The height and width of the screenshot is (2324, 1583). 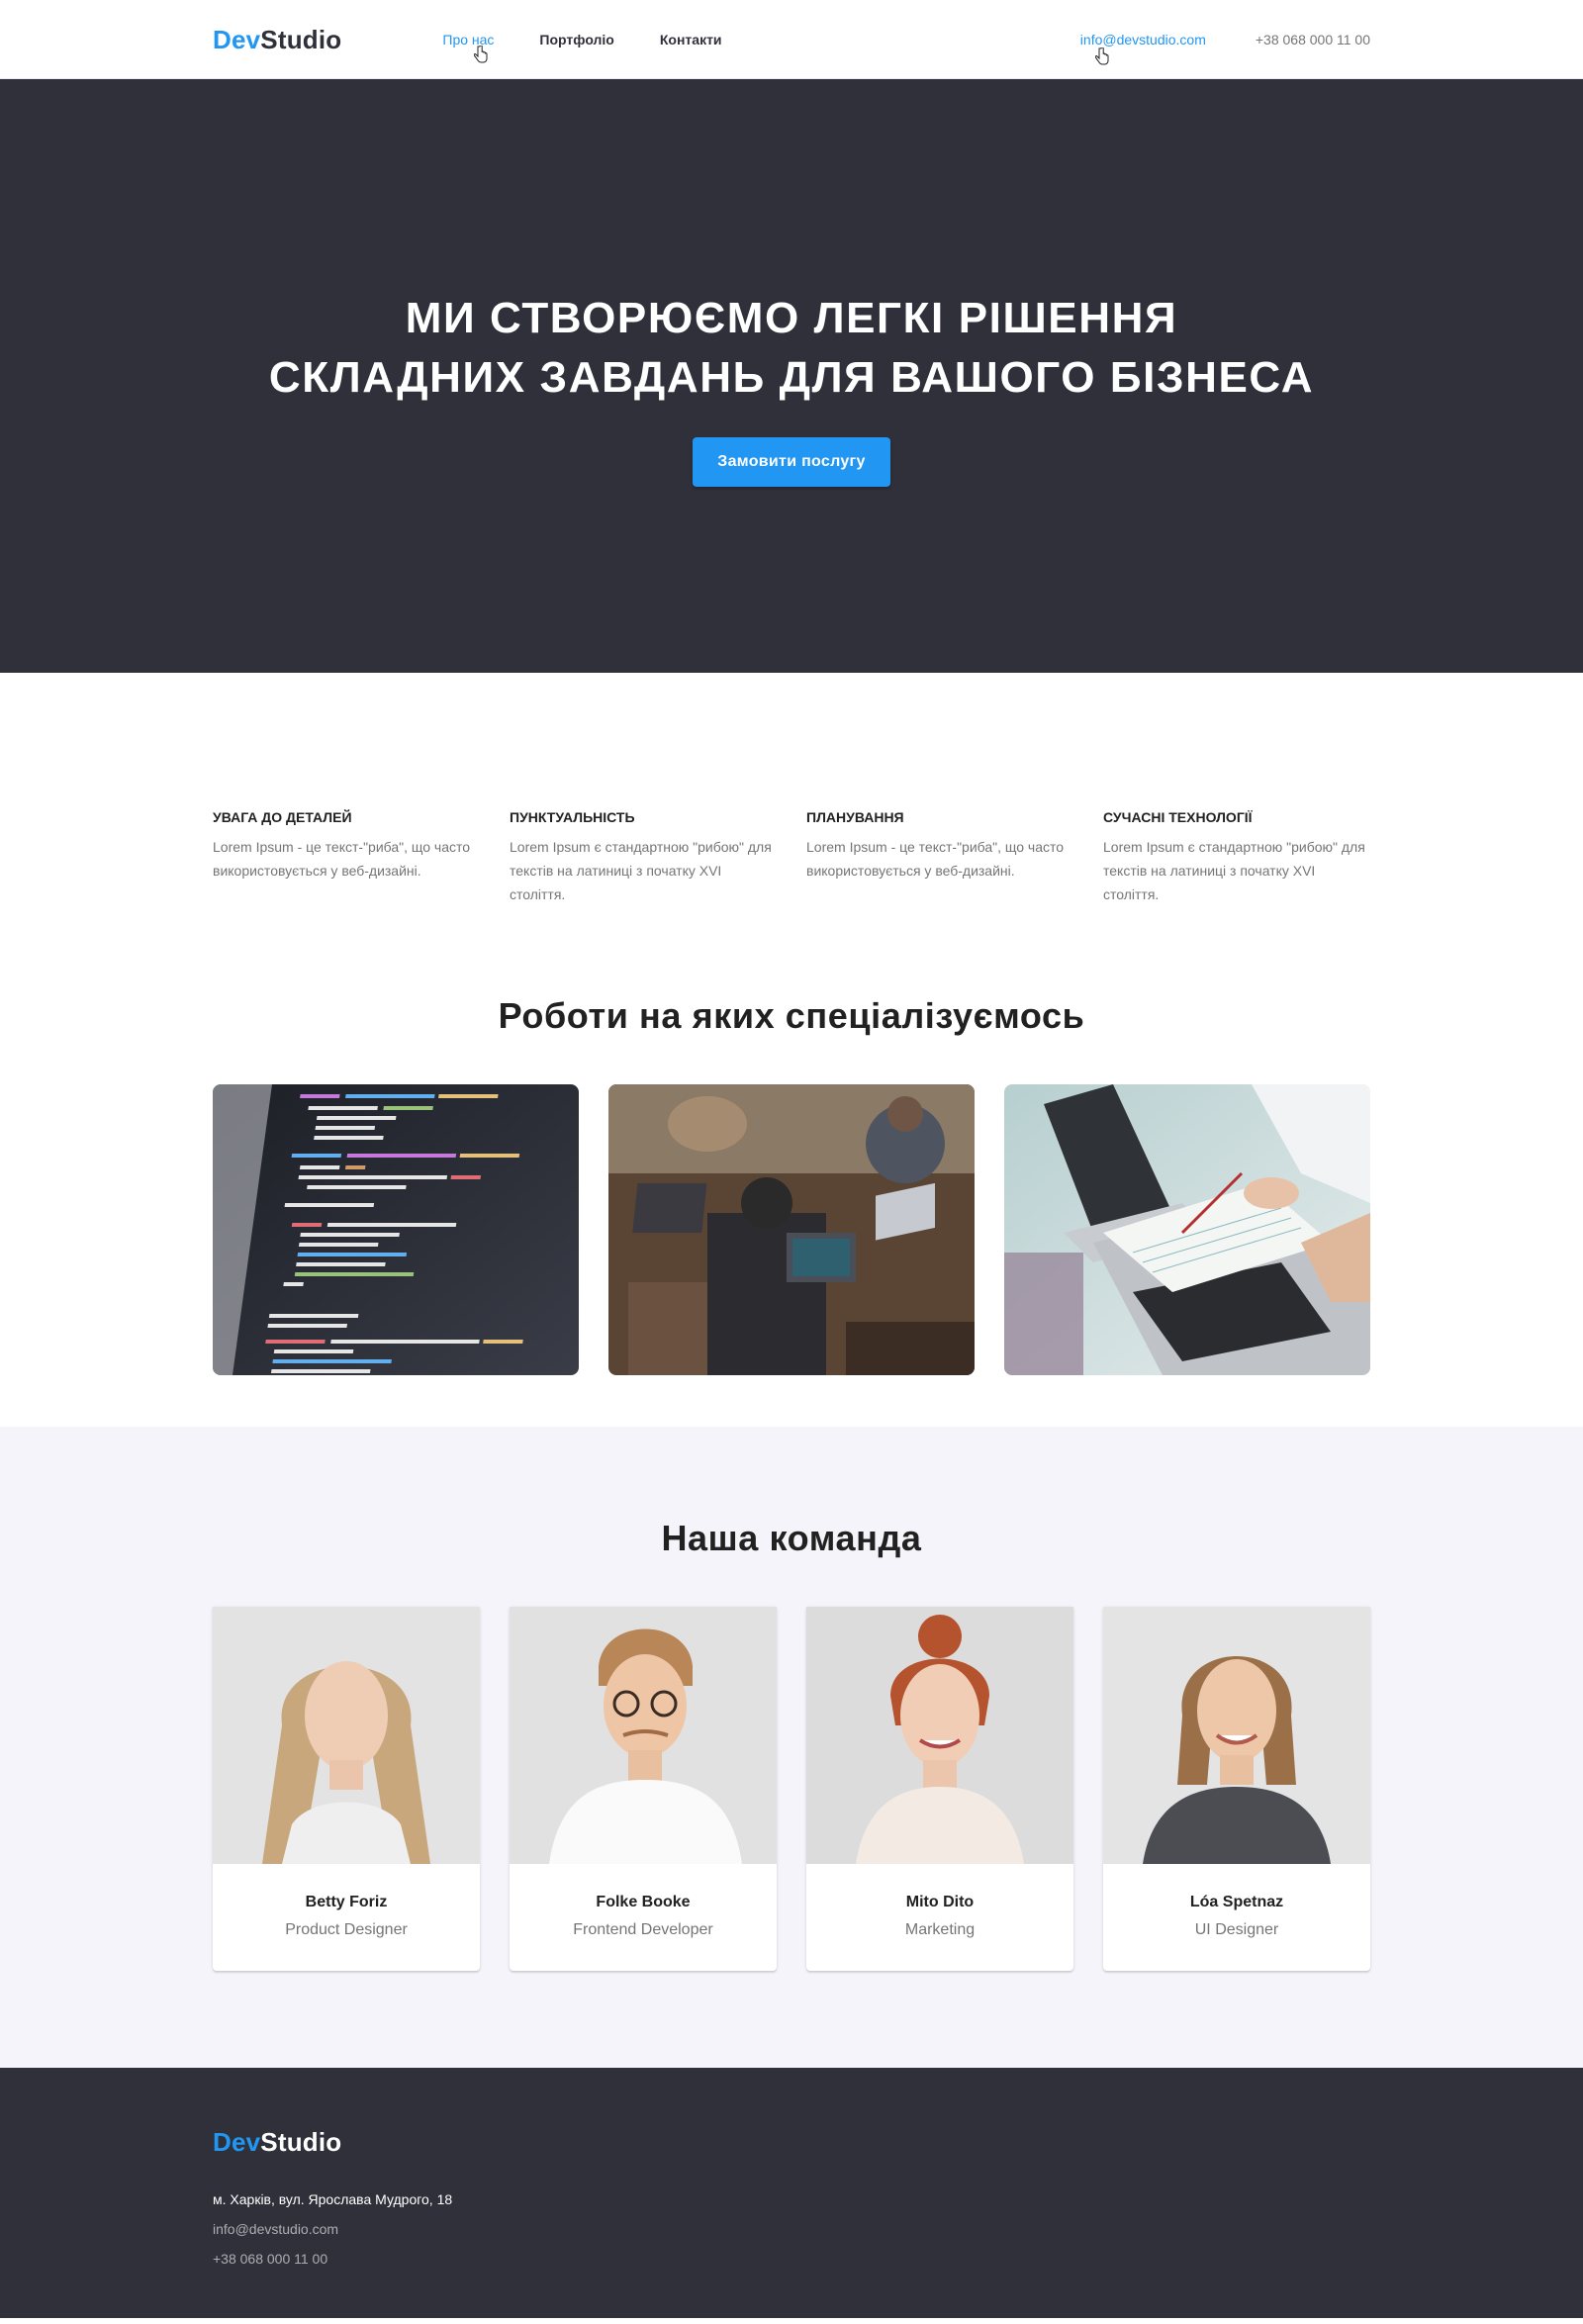 I want to click on team-member-card: Betty Foriz Product Designer, so click(x=346, y=1789).